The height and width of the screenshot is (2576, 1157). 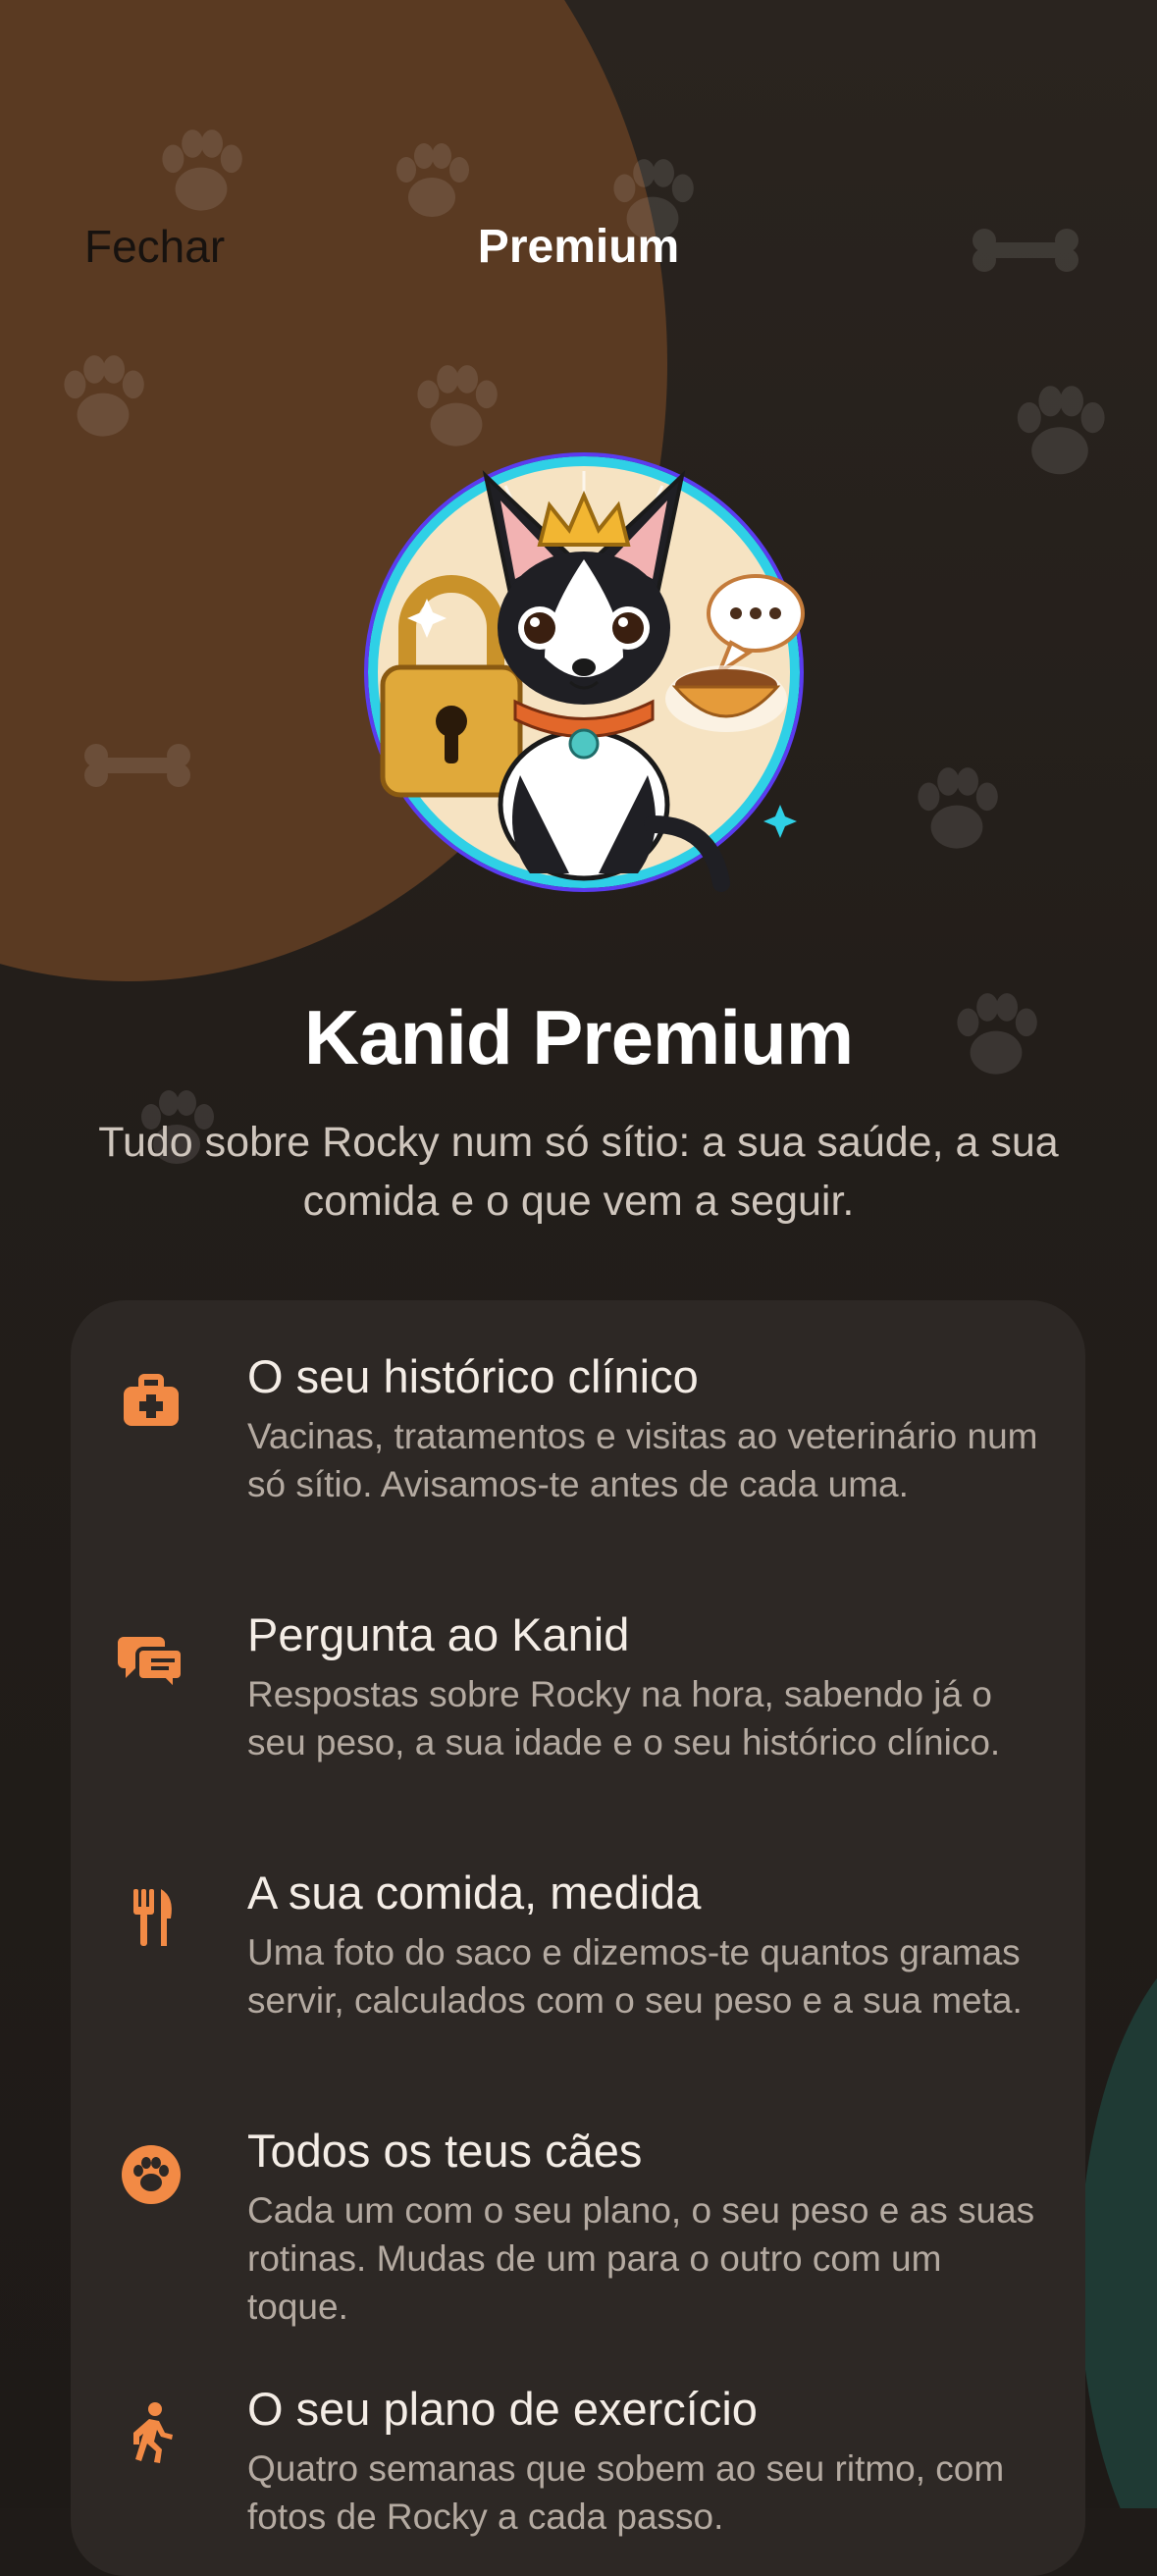 I want to click on chat-bubbles-icon, so click(x=151, y=1663).